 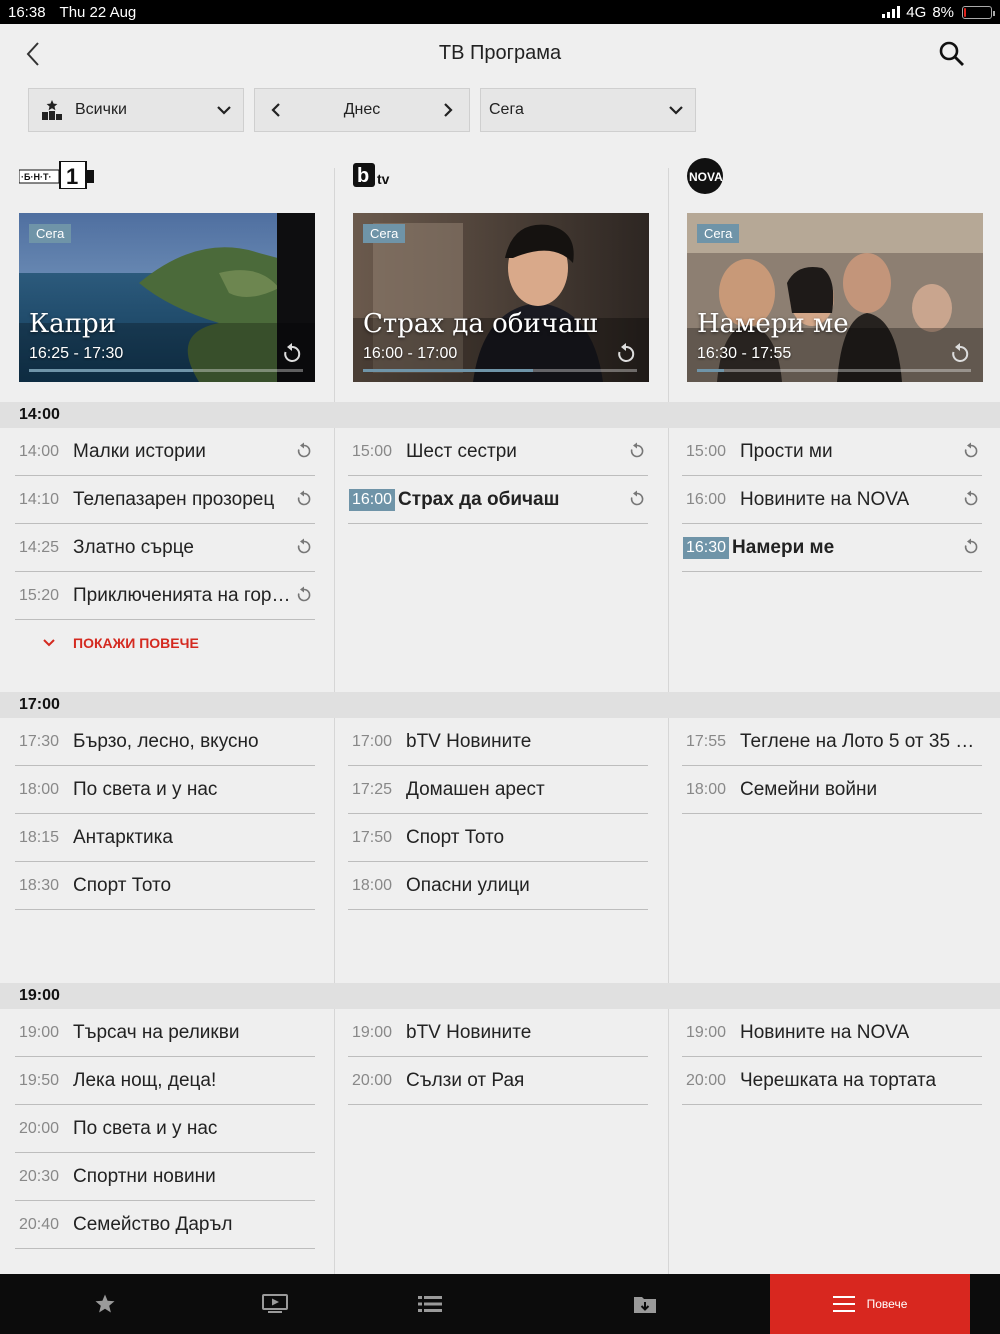 I want to click on program-name: bTV Новините, so click(x=469, y=1032).